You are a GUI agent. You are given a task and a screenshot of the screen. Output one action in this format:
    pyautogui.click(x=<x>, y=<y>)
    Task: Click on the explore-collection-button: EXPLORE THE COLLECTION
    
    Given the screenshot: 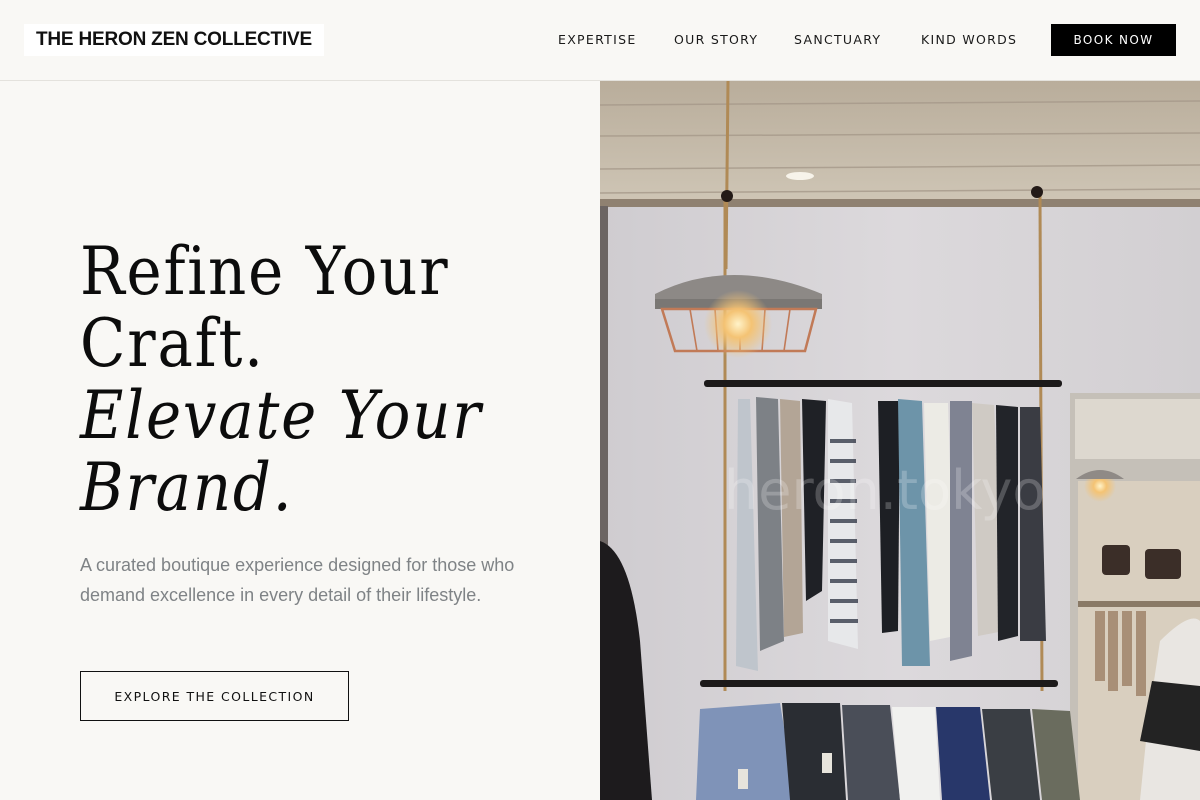 What is the action you would take?
    pyautogui.click(x=214, y=696)
    